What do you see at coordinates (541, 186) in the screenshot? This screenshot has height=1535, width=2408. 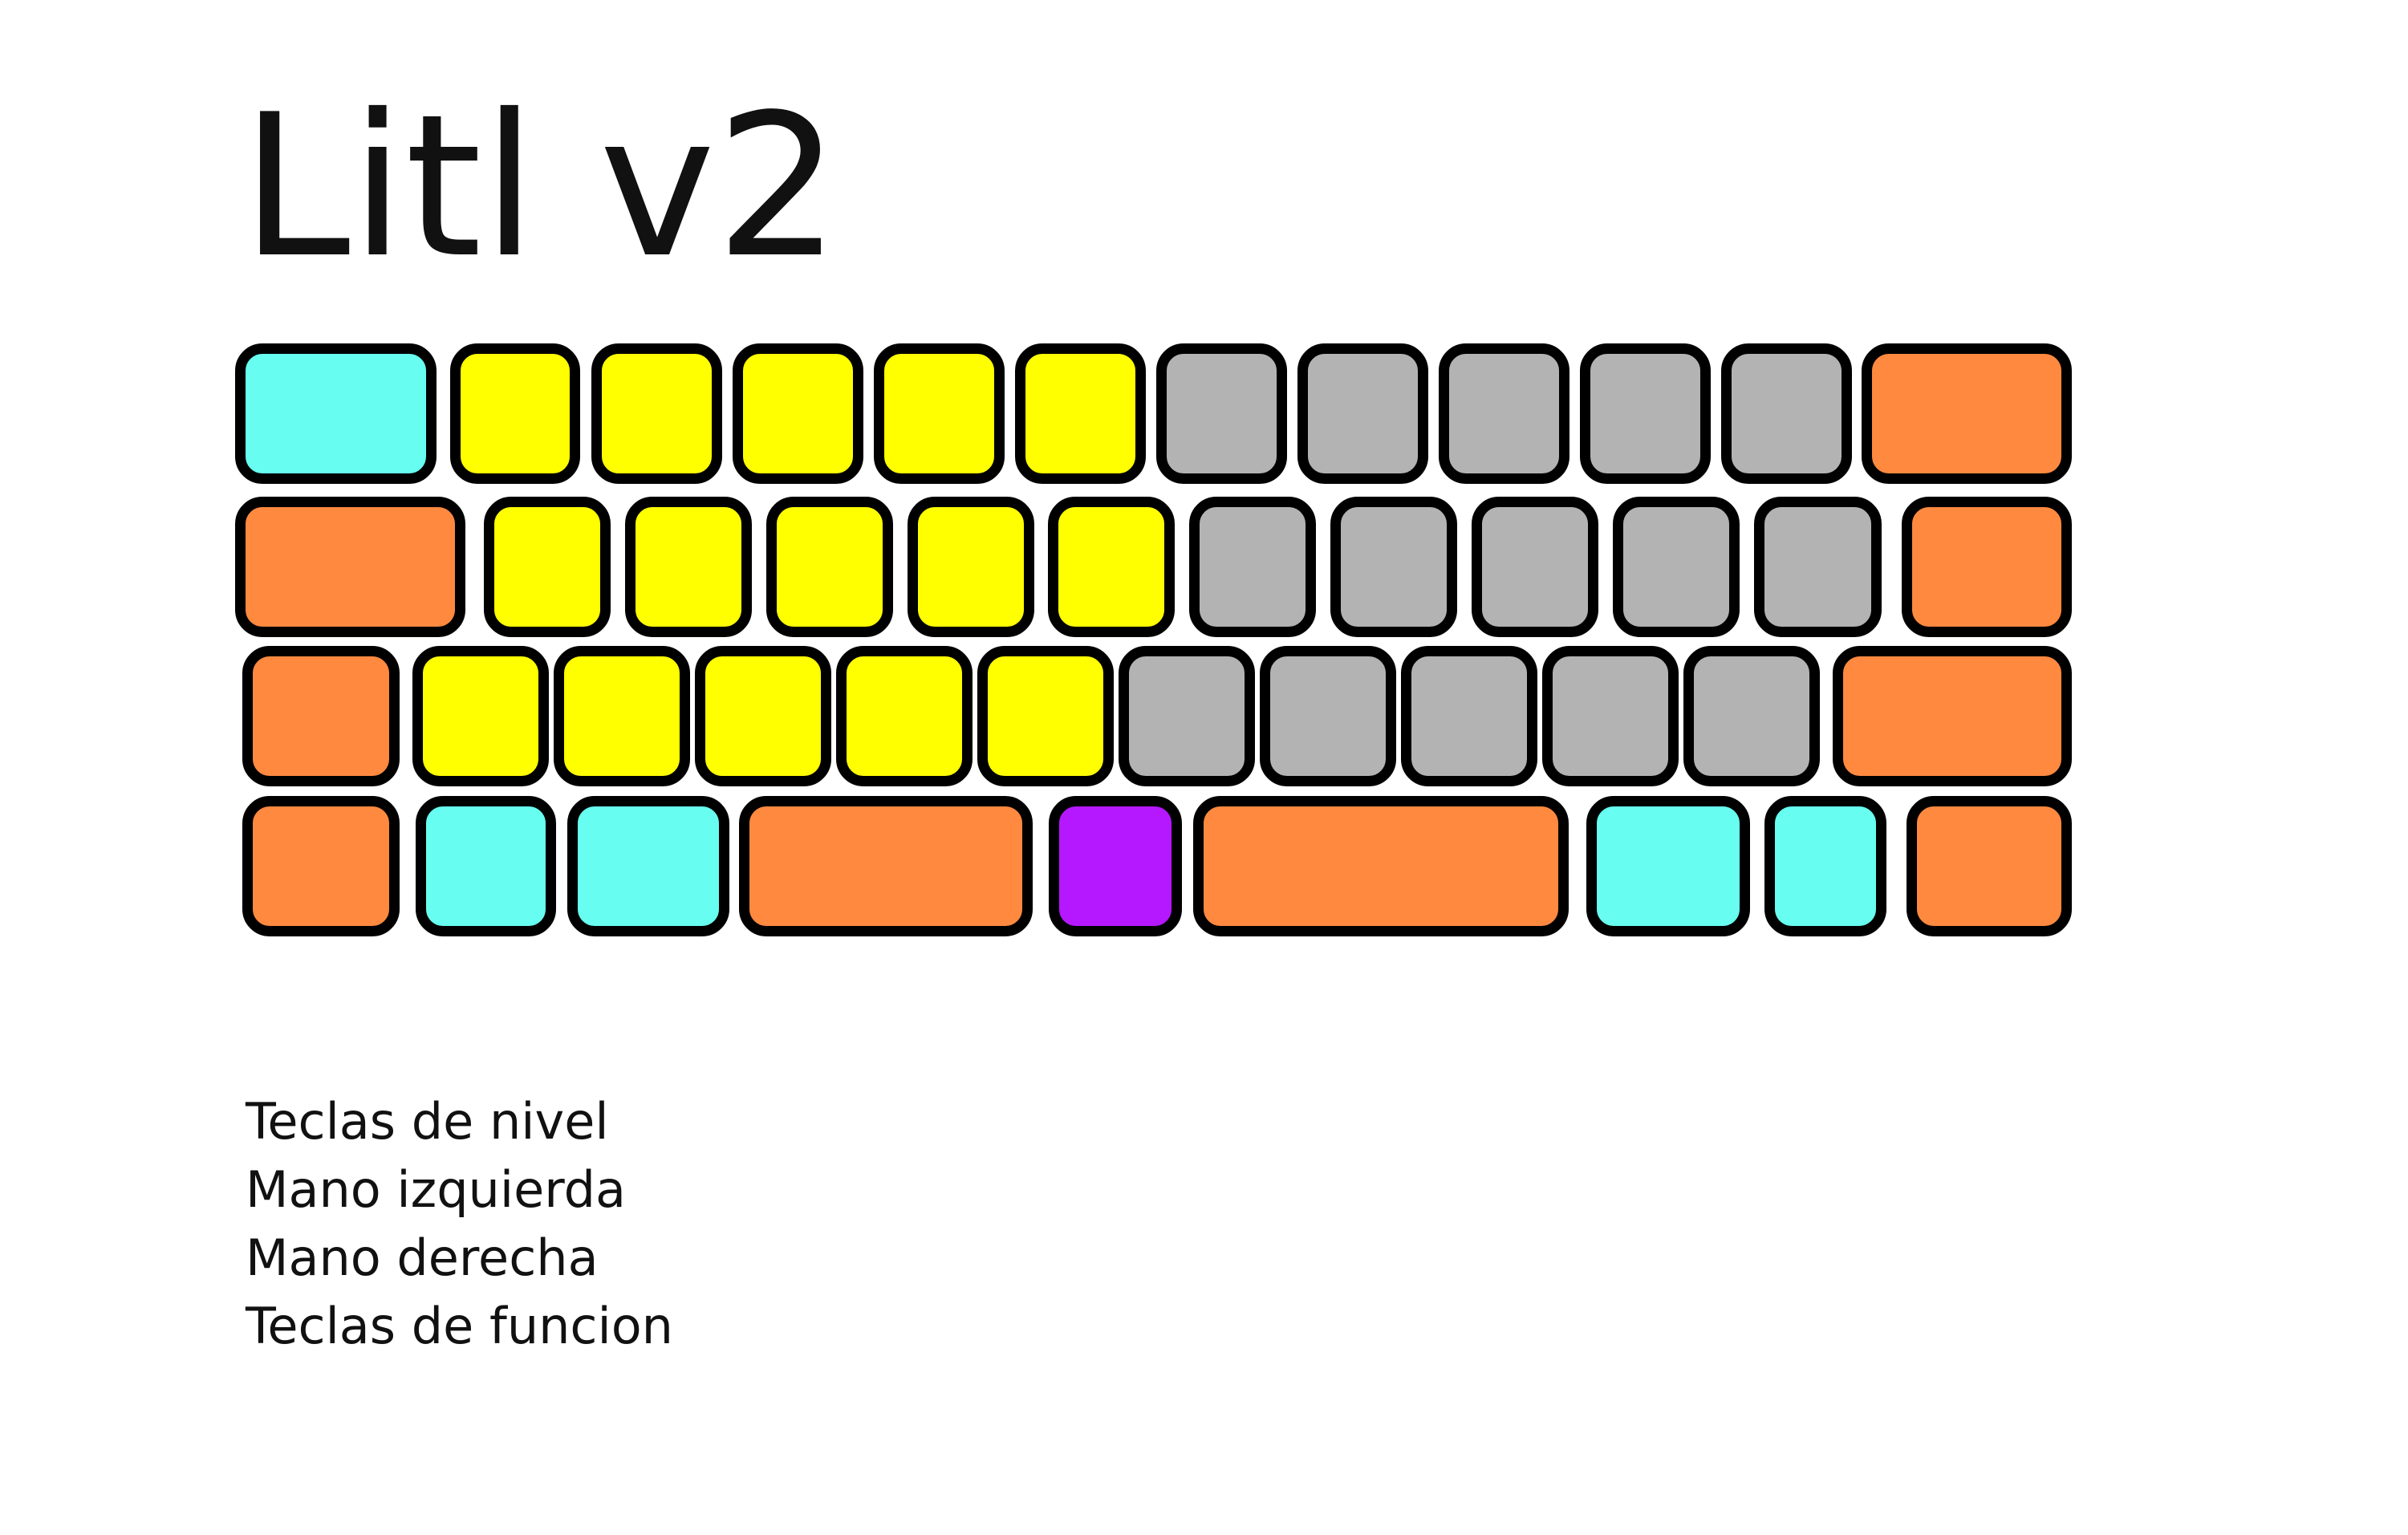 I see `diagram-title: Litl v2` at bounding box center [541, 186].